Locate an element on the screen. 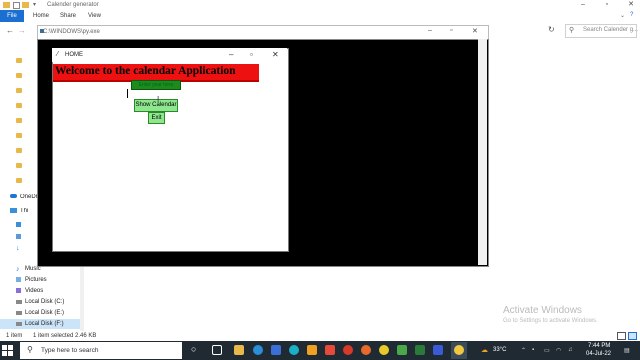 Image resolution: width=640 pixels, height=360 pixels. firefox-icon is located at coordinates (366, 350).